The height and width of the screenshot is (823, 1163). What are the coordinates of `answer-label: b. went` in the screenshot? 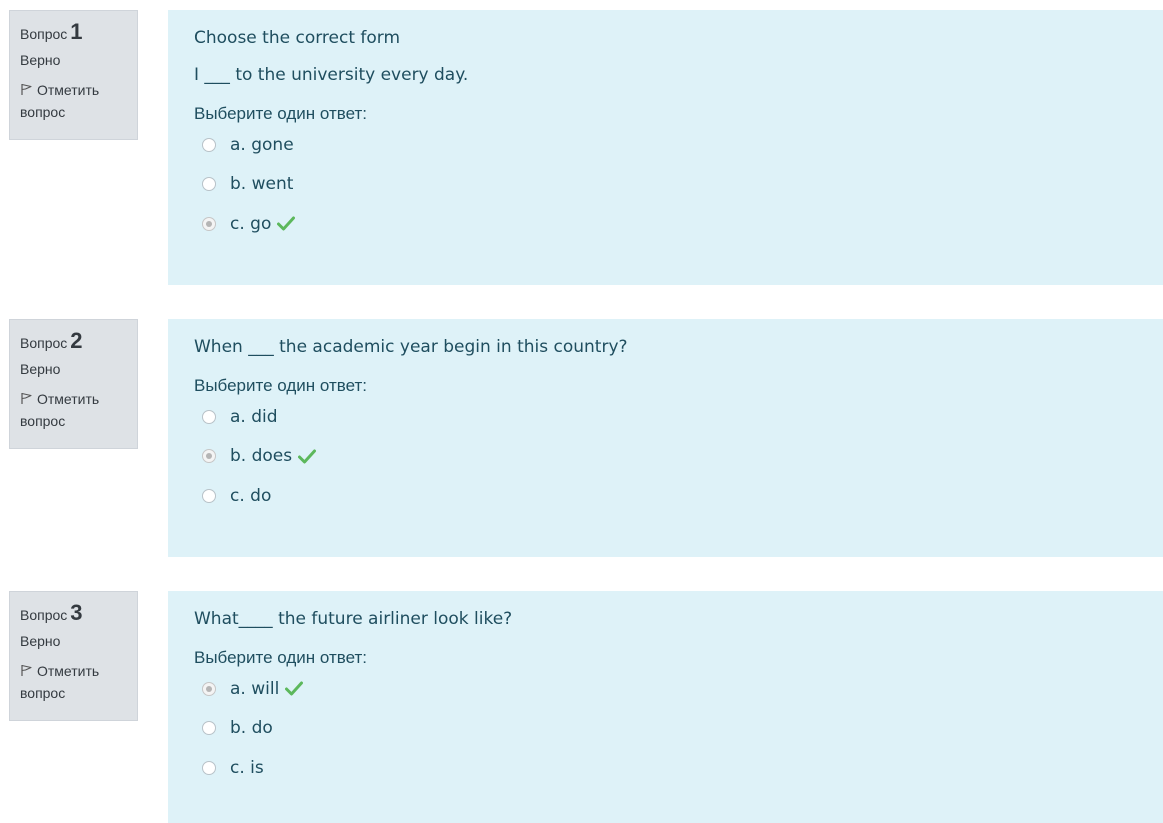 It's located at (262, 184).